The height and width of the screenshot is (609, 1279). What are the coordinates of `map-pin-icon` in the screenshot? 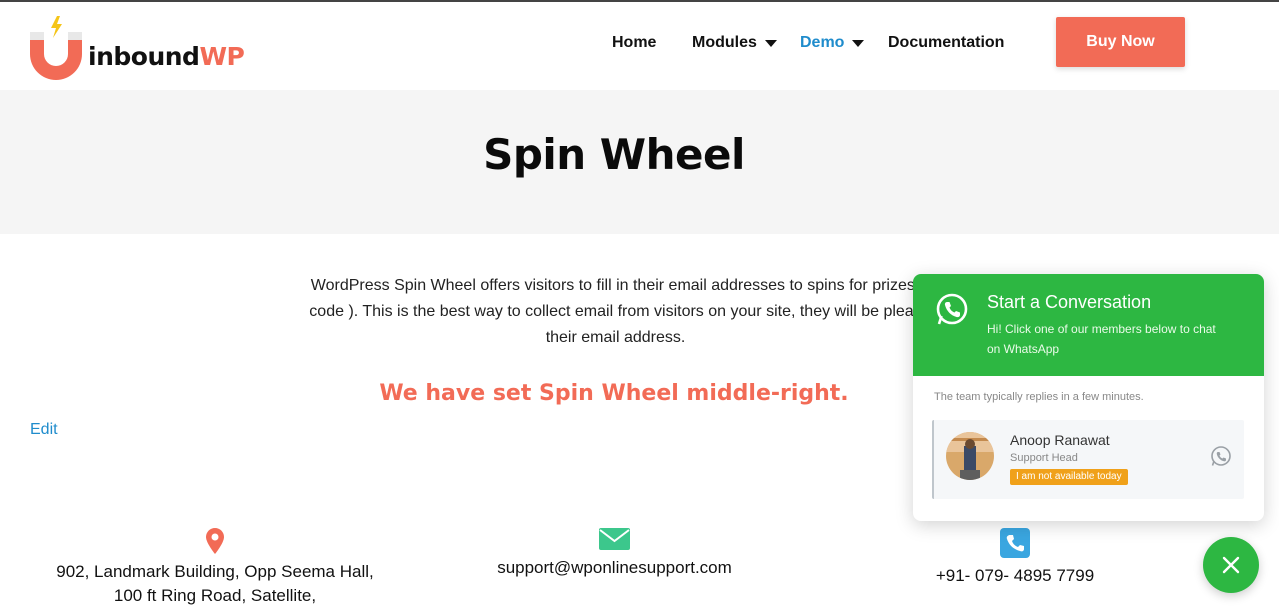 It's located at (215, 541).